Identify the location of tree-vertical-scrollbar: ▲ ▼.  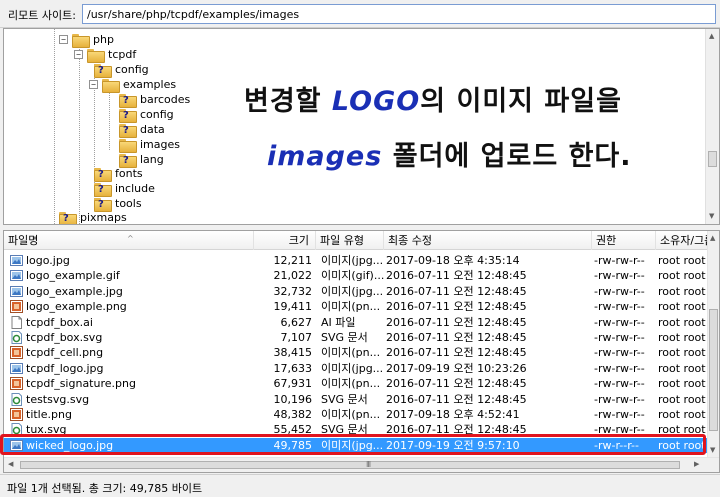
(712, 126).